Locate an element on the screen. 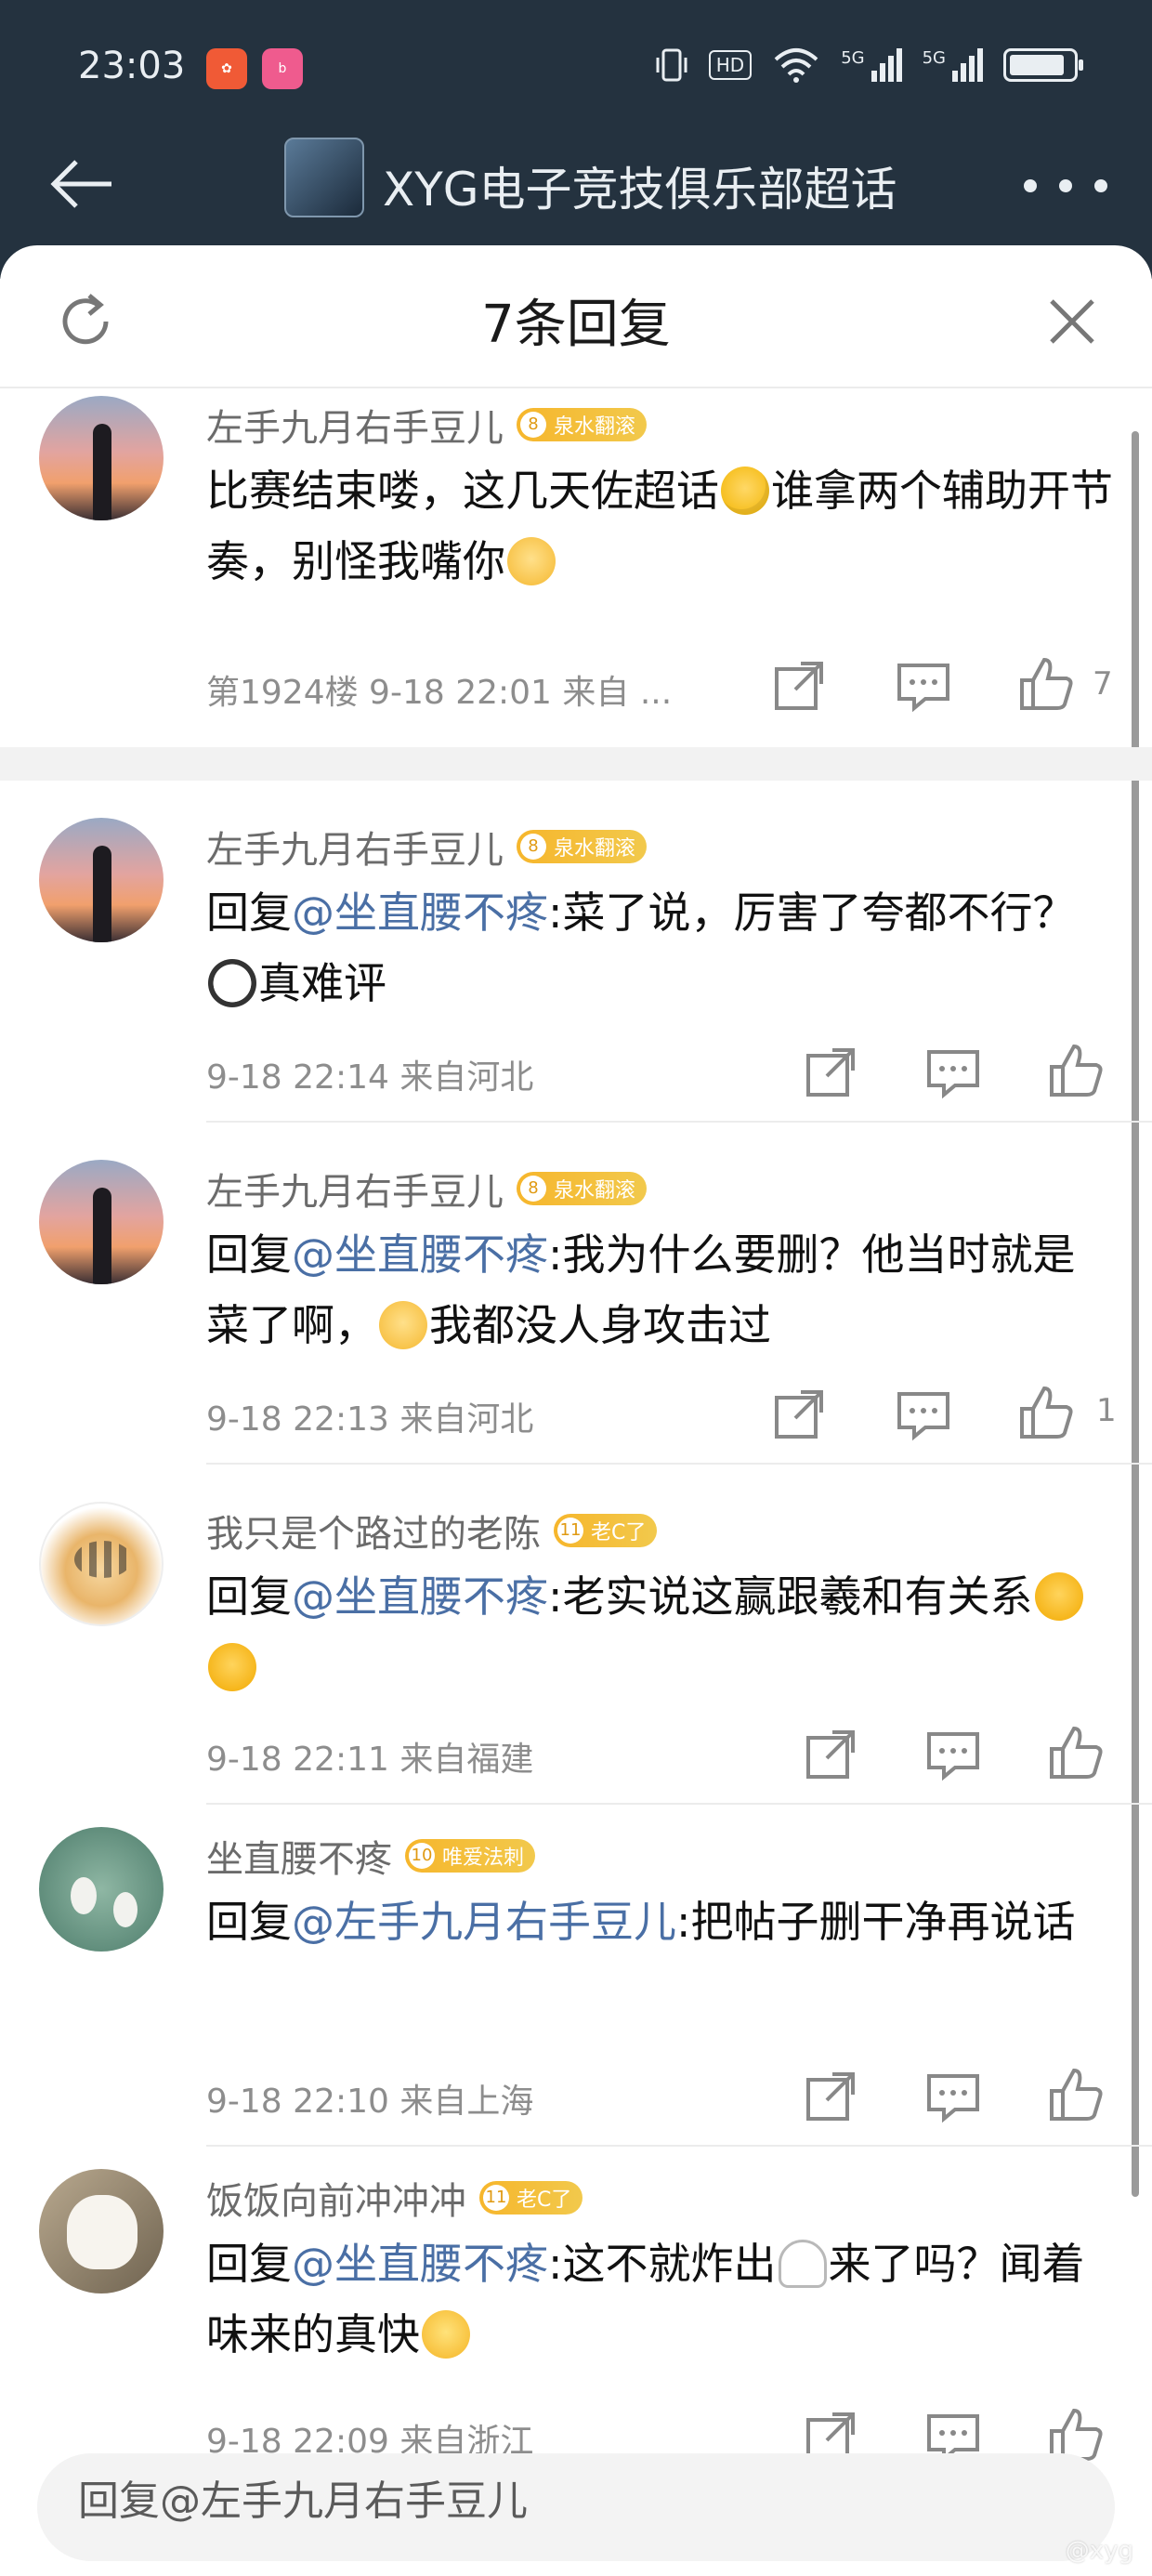 The width and height of the screenshot is (1152, 2576). comment-text: 比赛结束喽，这几天佐超话 谁拿两个辅助开节奏，别怪我嘴你 is located at coordinates (661, 526).